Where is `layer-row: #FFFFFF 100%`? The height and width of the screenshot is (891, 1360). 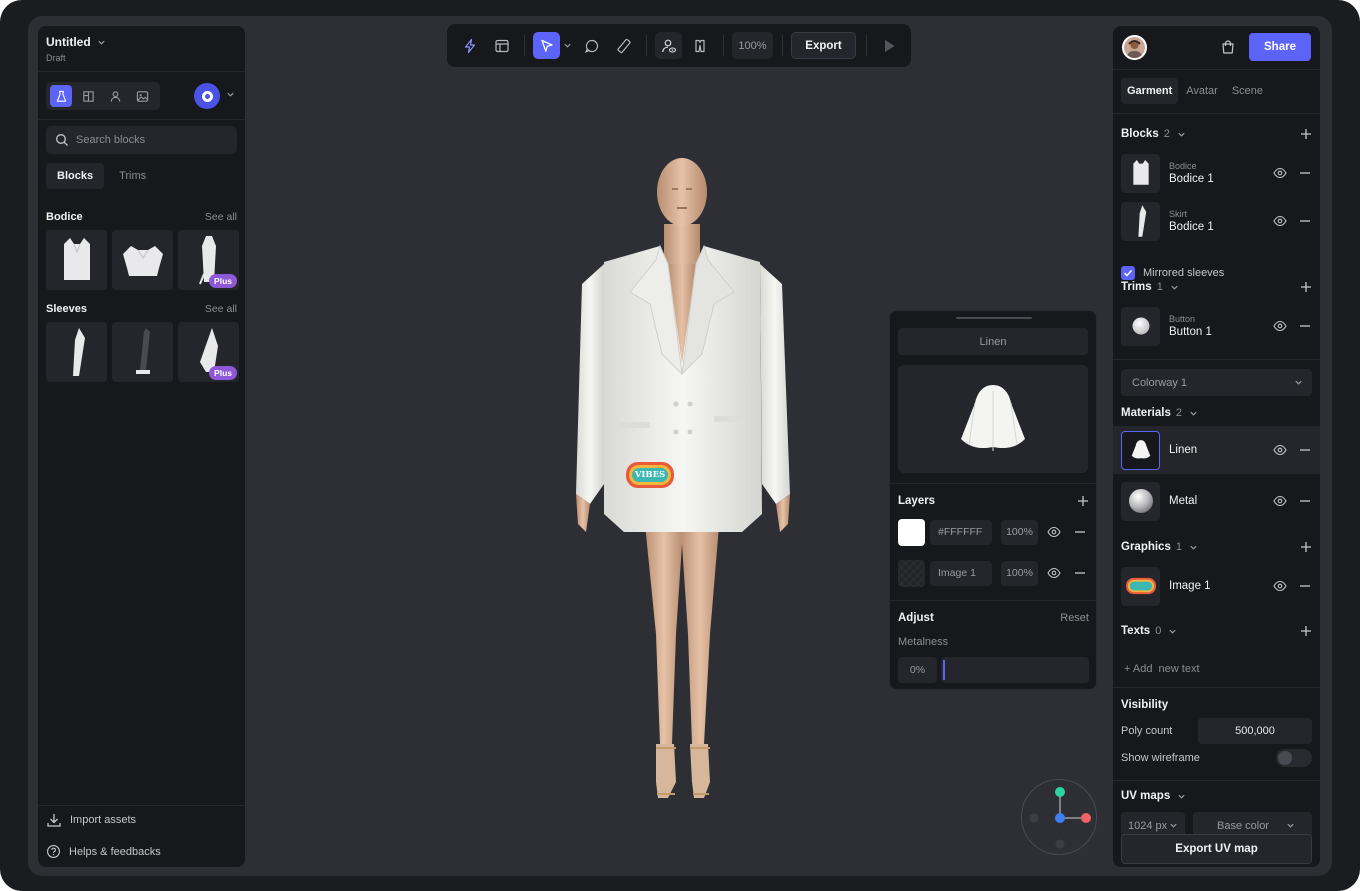 layer-row: #FFFFFF 100% is located at coordinates (994, 532).